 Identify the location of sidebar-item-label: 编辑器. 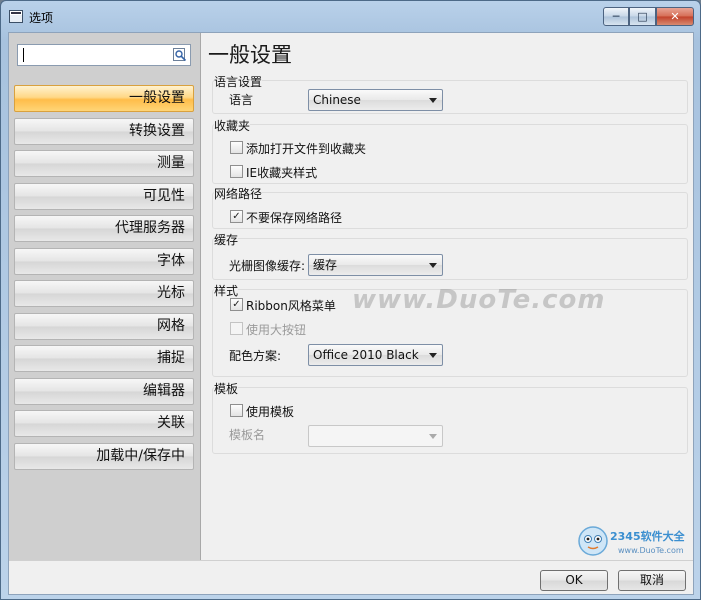
(164, 391).